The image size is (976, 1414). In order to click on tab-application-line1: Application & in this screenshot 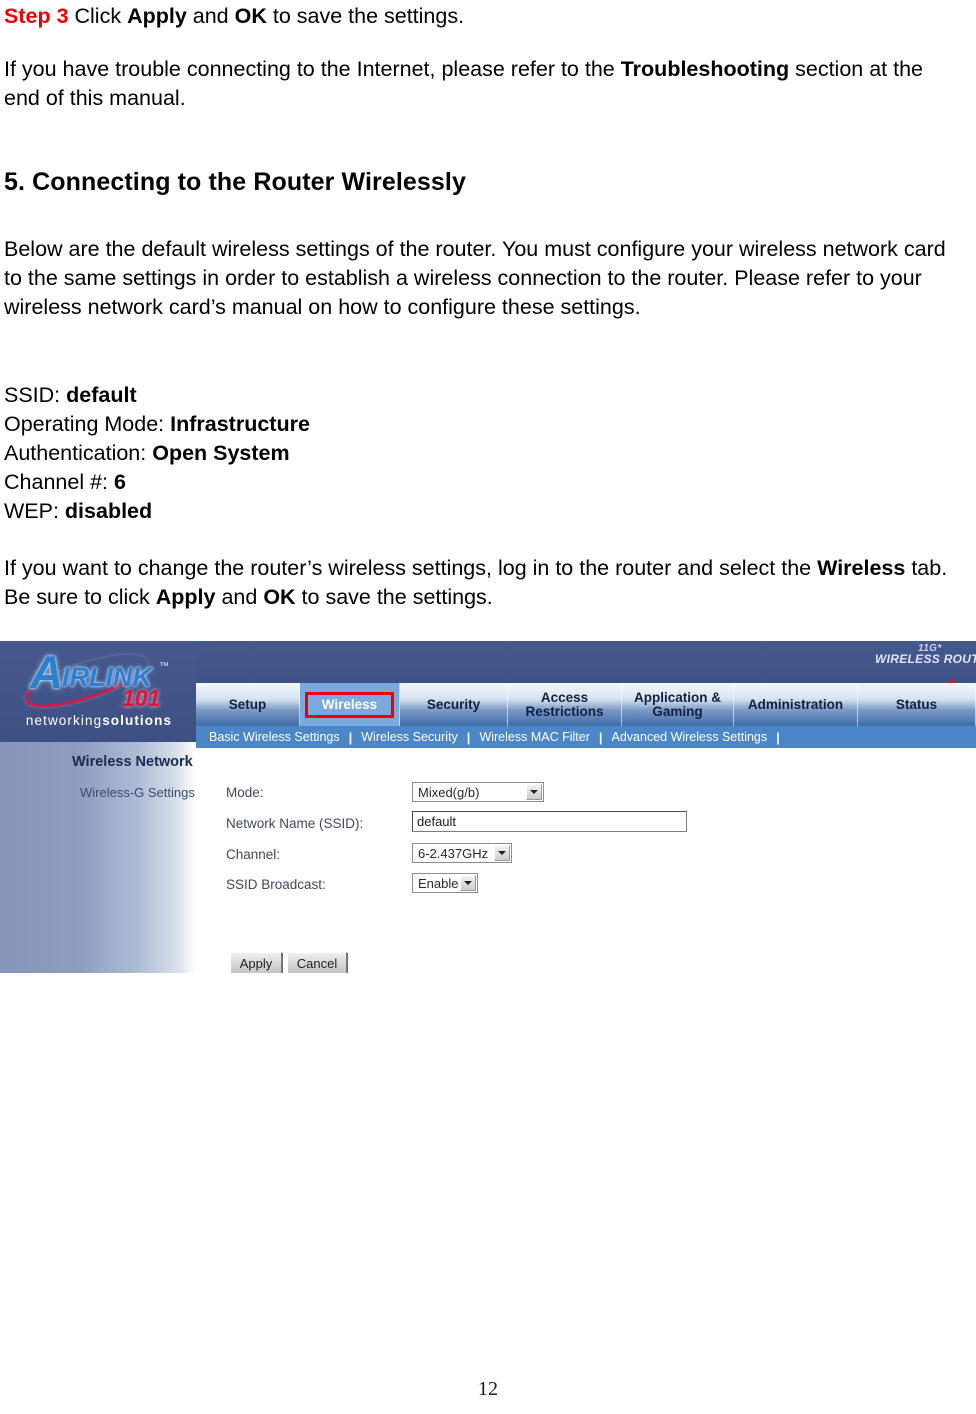, I will do `click(677, 697)`.